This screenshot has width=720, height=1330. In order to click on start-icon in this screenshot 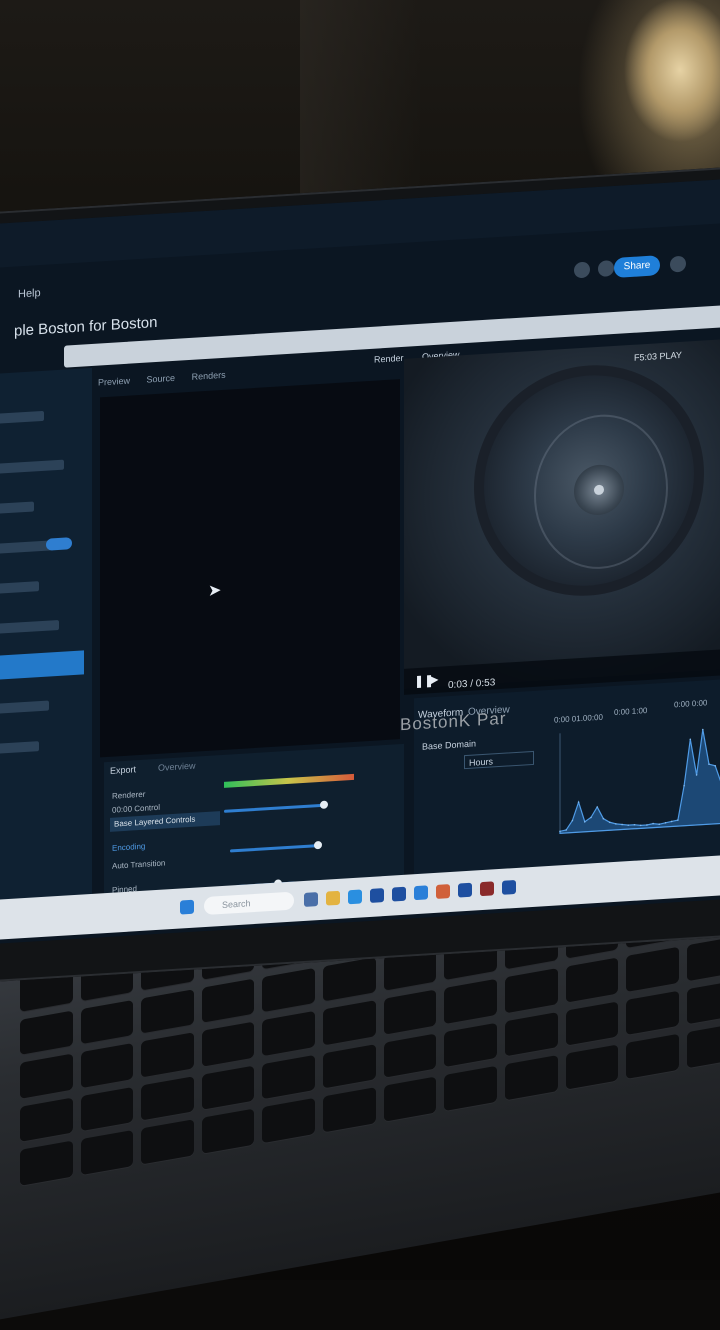, I will do `click(187, 907)`.